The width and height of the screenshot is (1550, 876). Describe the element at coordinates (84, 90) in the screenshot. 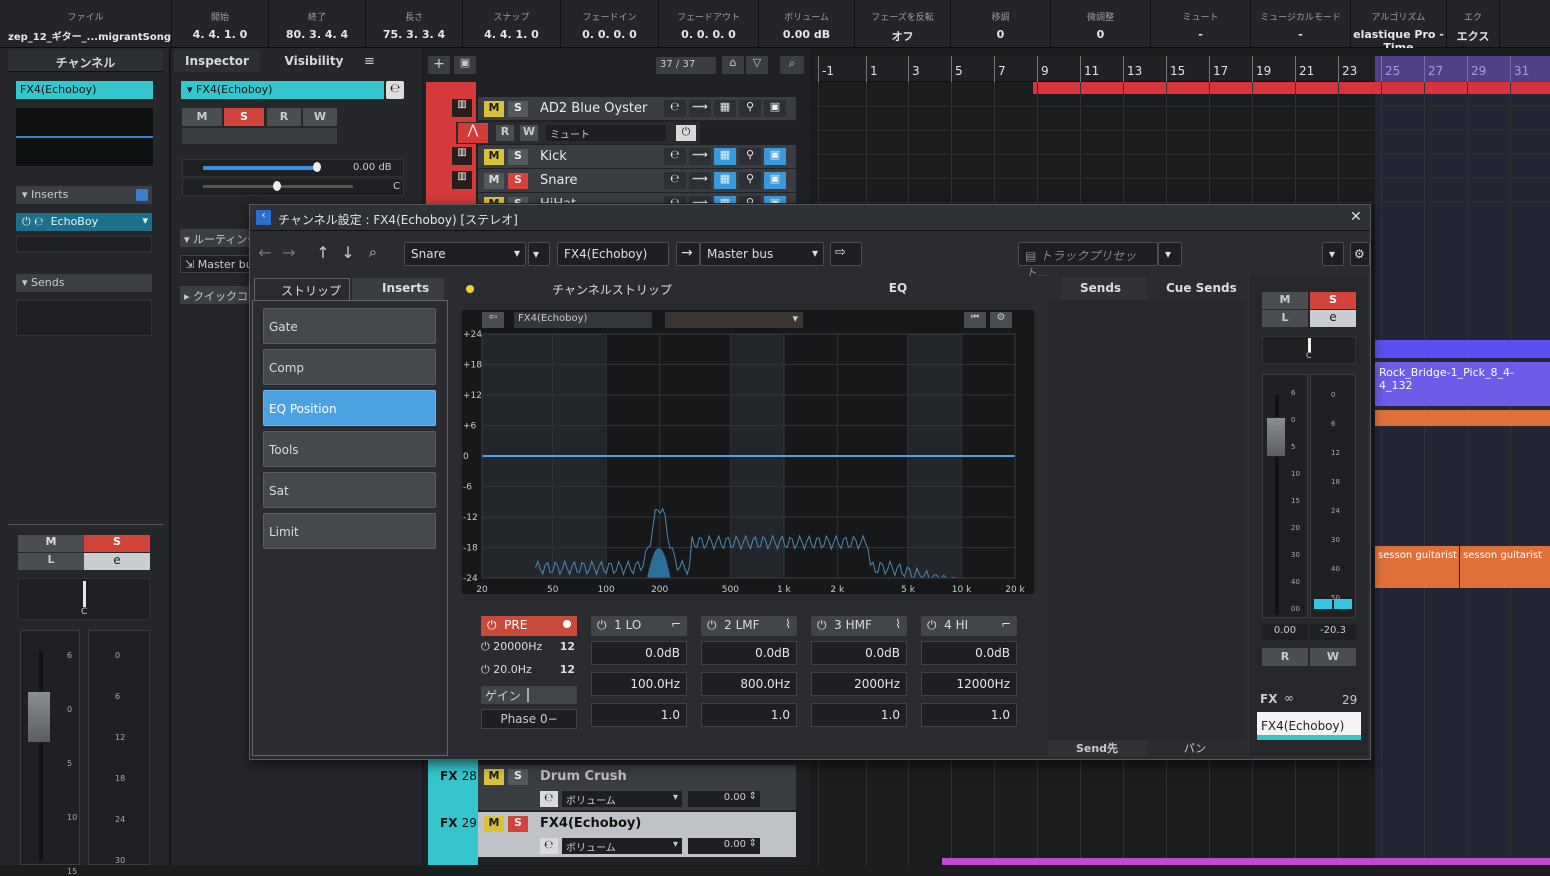

I see `channel-name: FX4(Echoboy)` at that location.